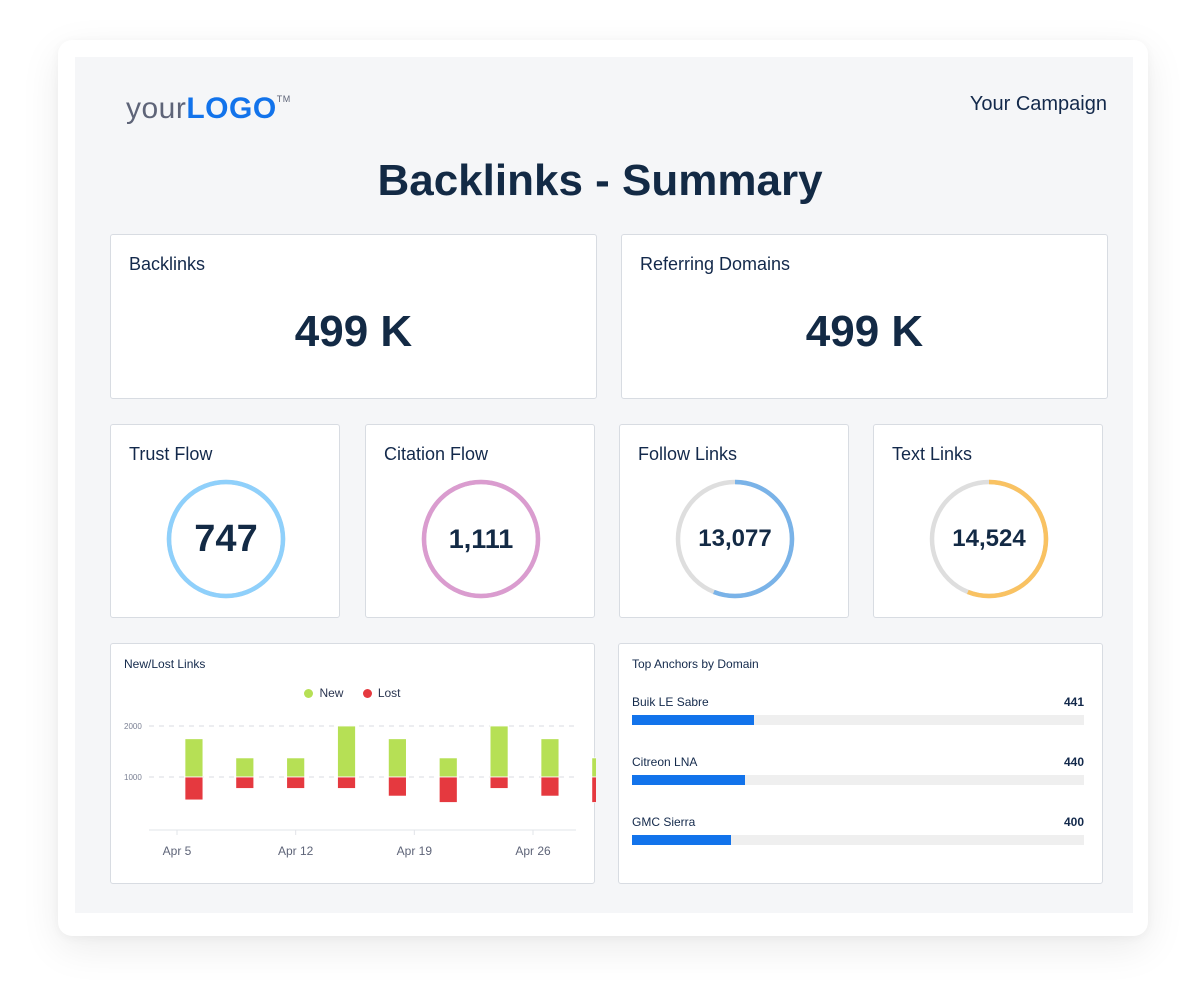 The height and width of the screenshot is (1000, 1200). Describe the element at coordinates (695, 664) in the screenshot. I see `top-anchors-title: Top Anchors by Domain` at that location.